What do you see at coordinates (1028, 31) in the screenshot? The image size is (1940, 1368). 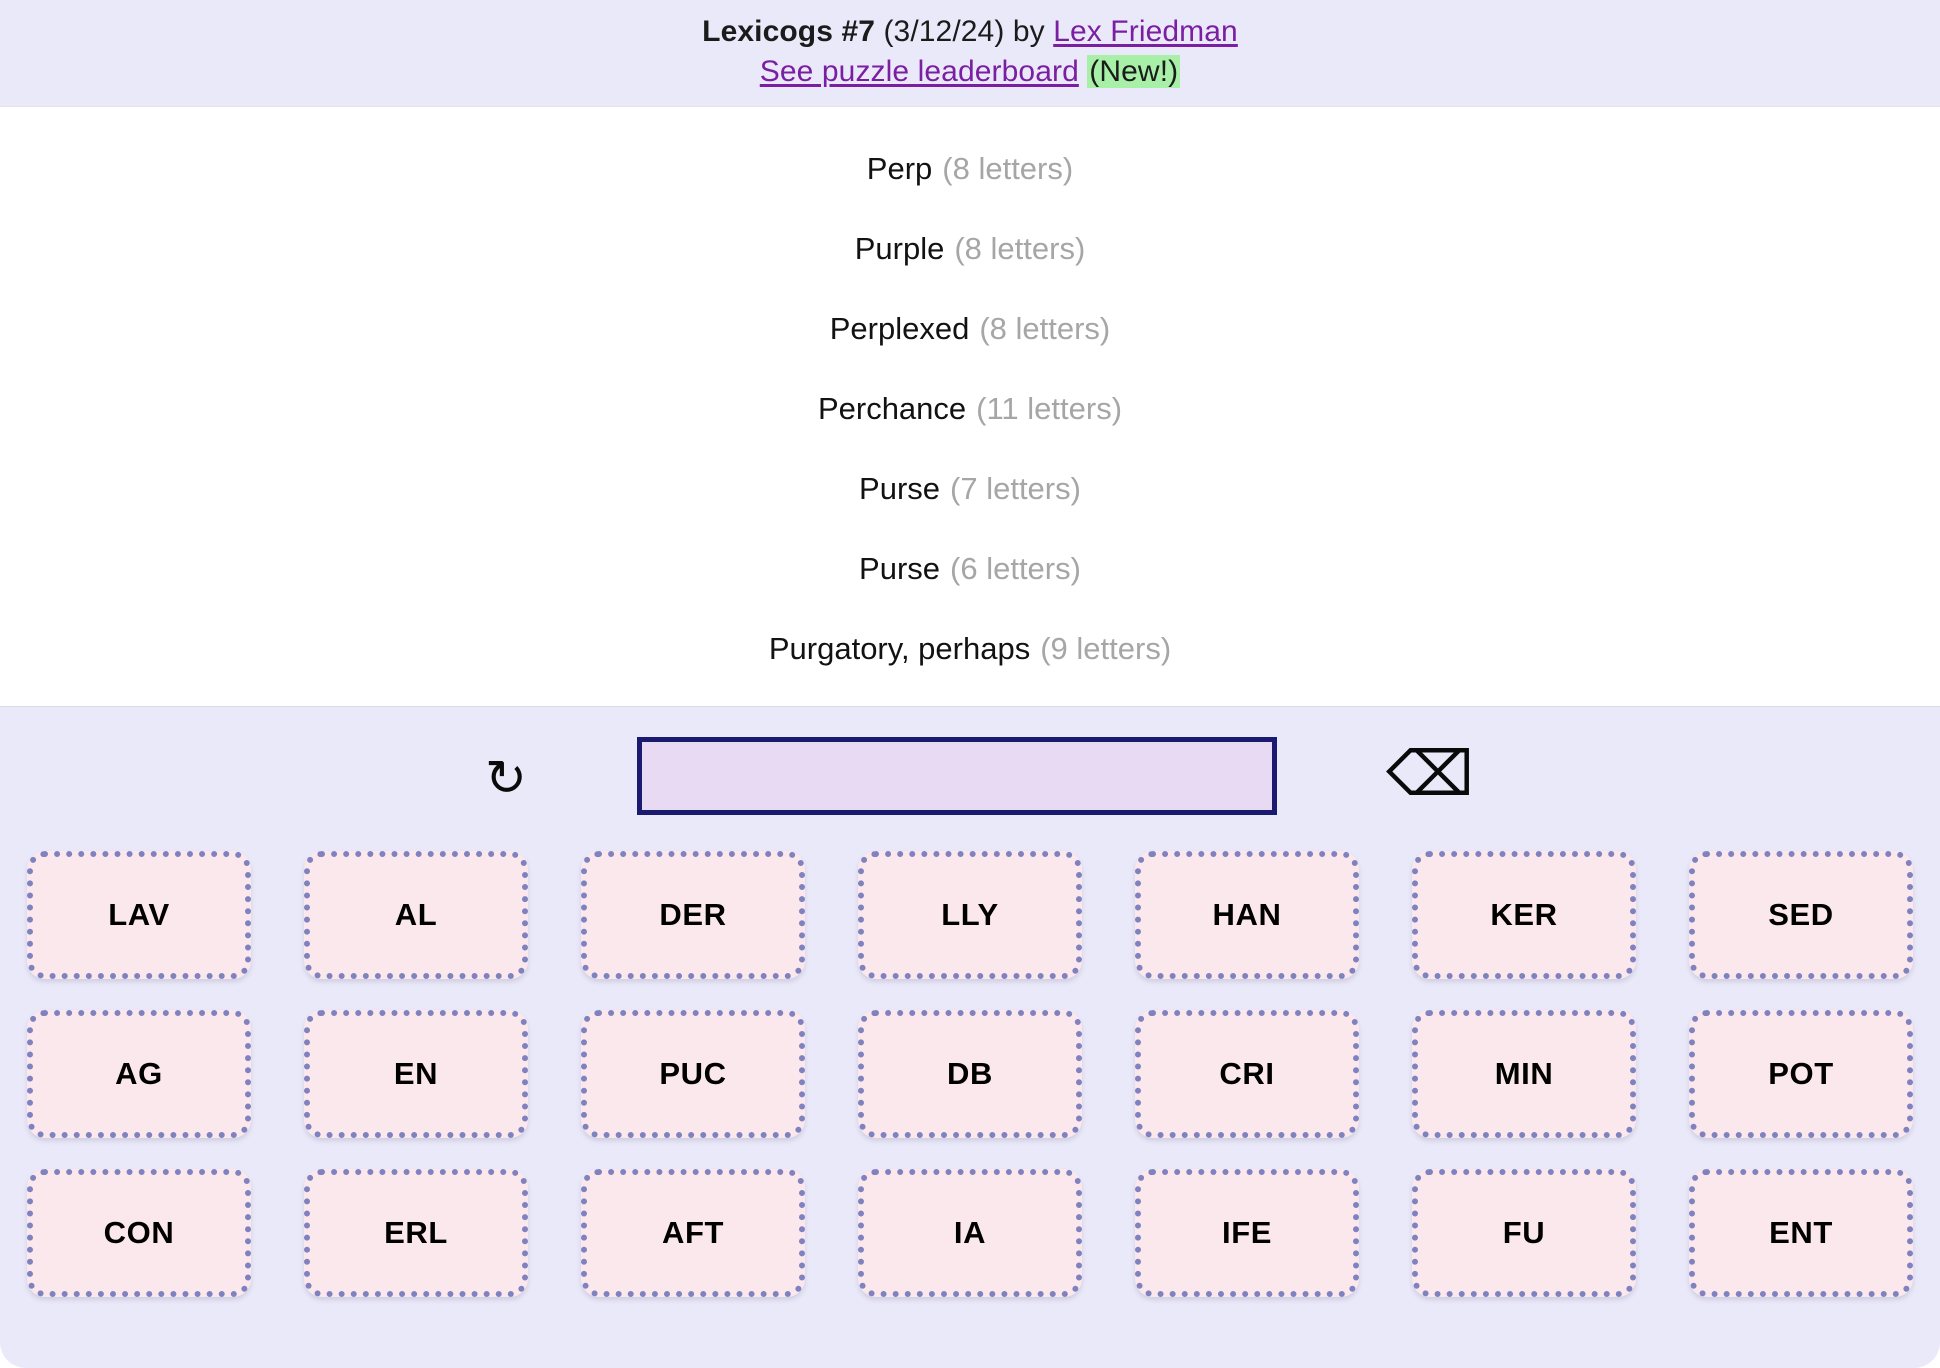 I see `byline-by: by` at bounding box center [1028, 31].